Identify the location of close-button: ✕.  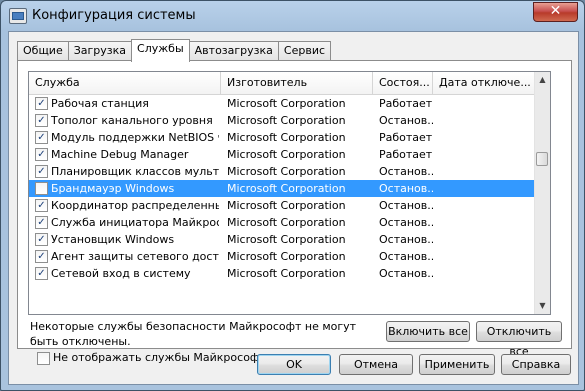
(555, 12).